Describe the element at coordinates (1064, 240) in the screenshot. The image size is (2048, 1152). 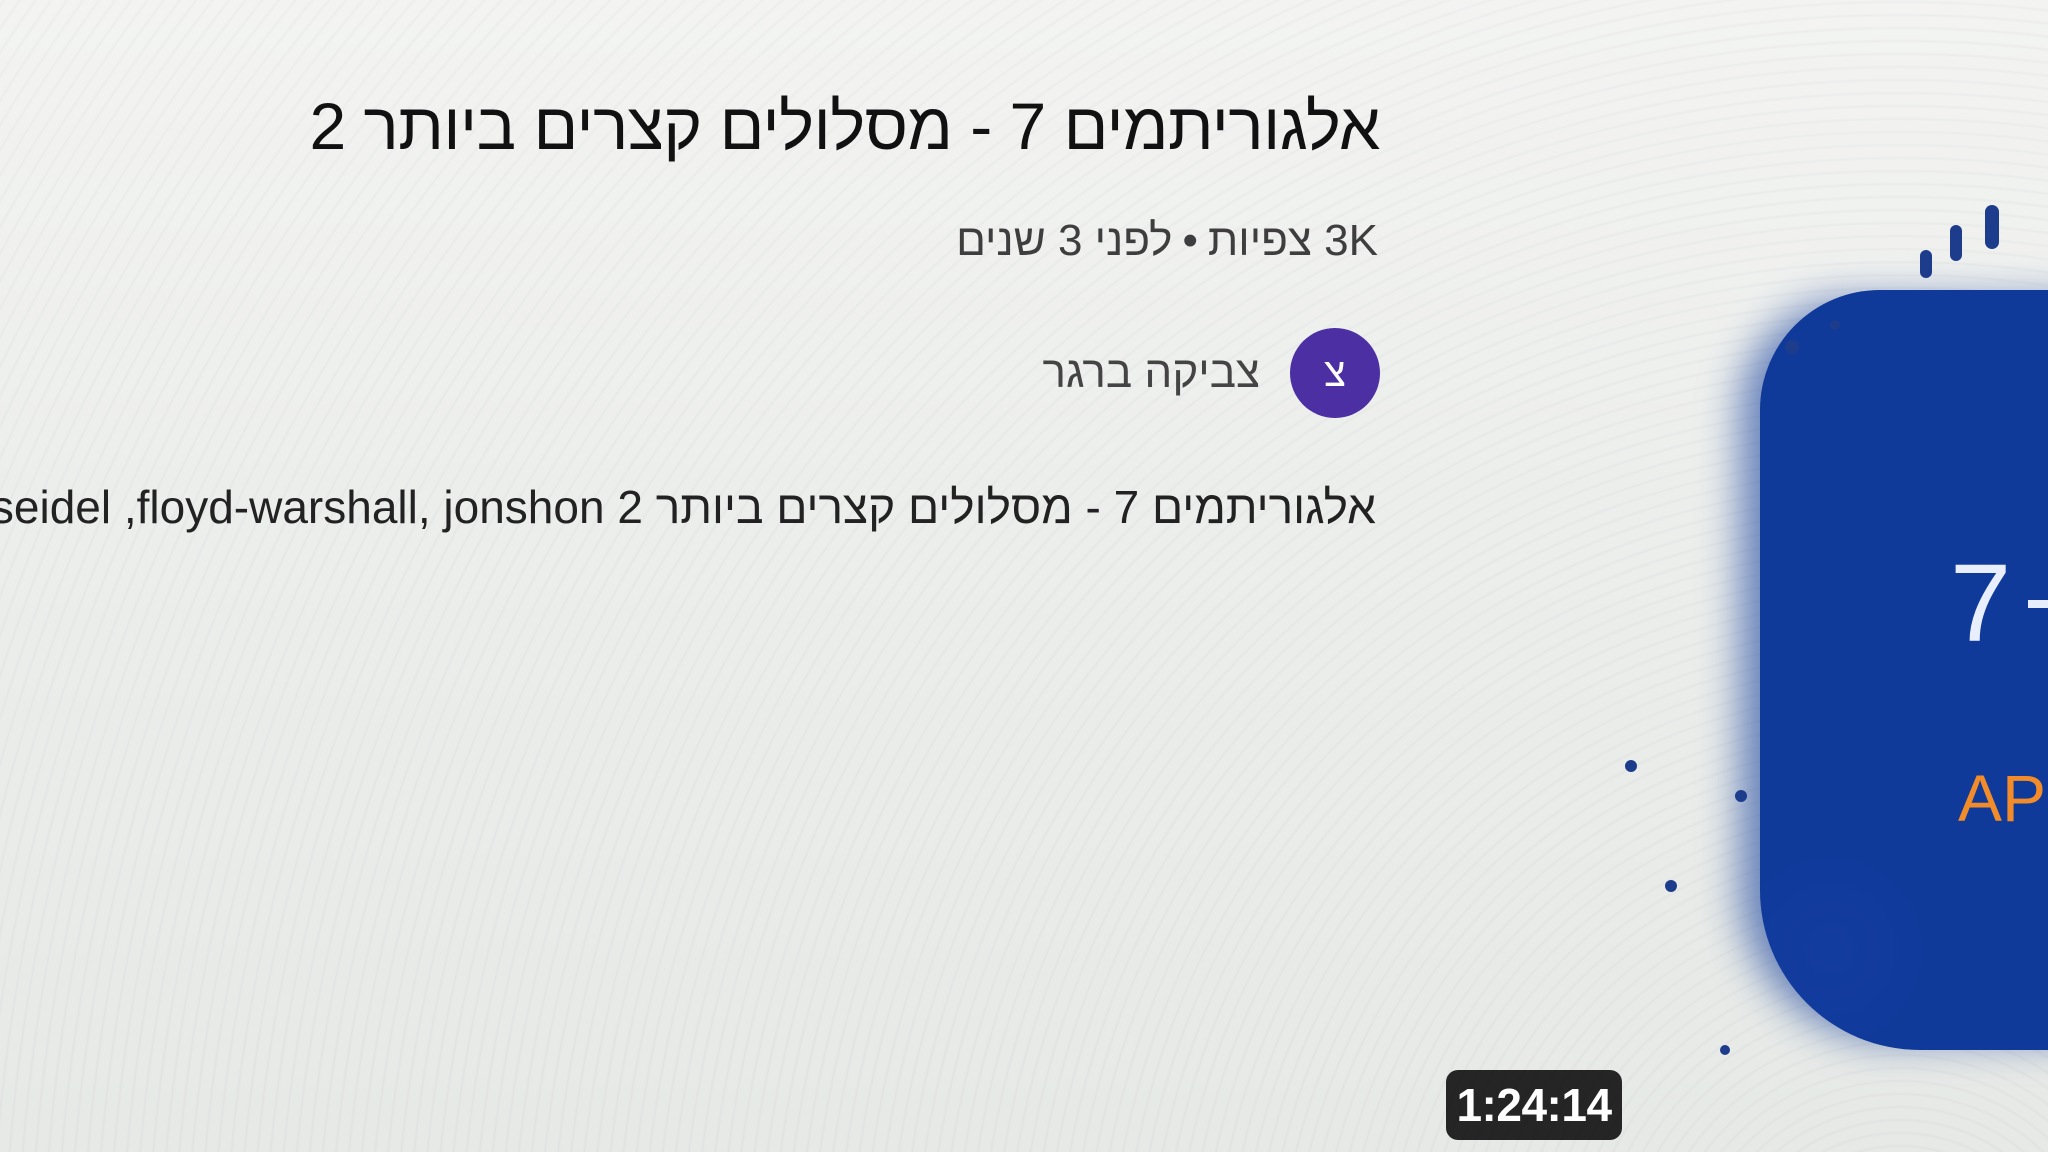
I see `upload-age: לפני 3 שנים` at that location.